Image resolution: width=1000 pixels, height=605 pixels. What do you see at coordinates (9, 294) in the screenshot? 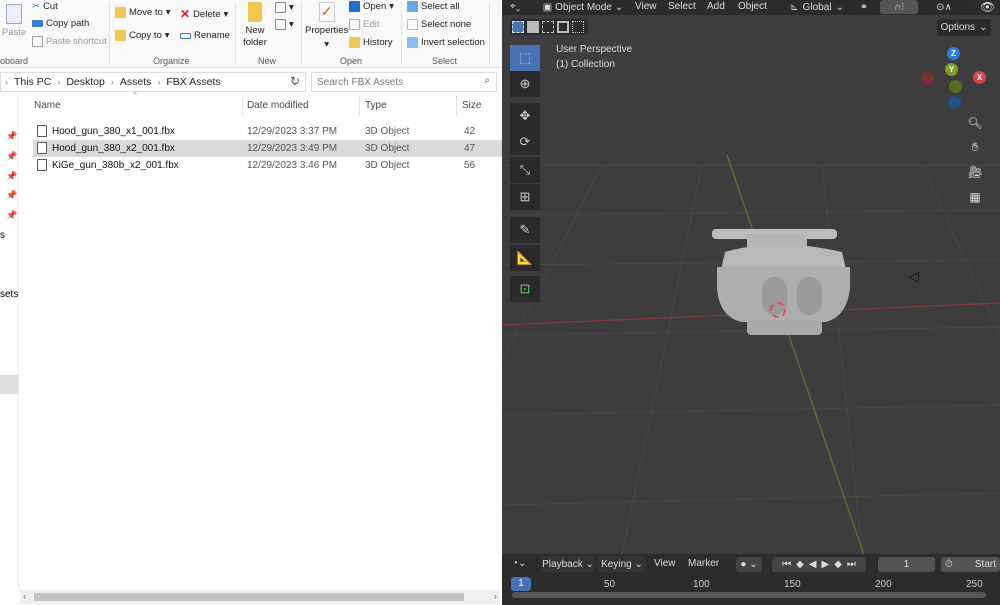
I see `nav-item-fragment: sets` at bounding box center [9, 294].